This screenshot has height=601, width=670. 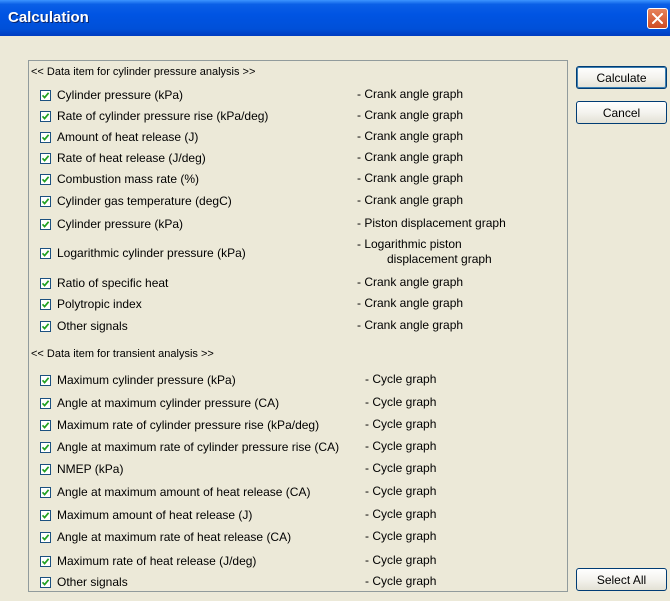 I want to click on item-label: NMEP (kPa), so click(x=90, y=469).